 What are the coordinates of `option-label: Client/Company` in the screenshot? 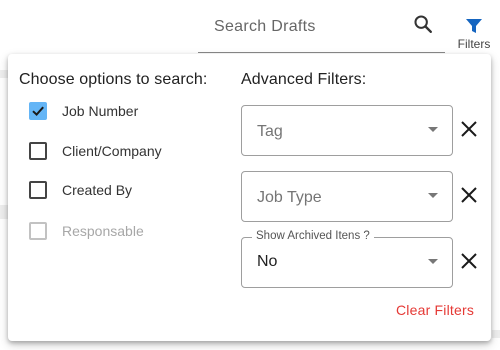 It's located at (112, 151).